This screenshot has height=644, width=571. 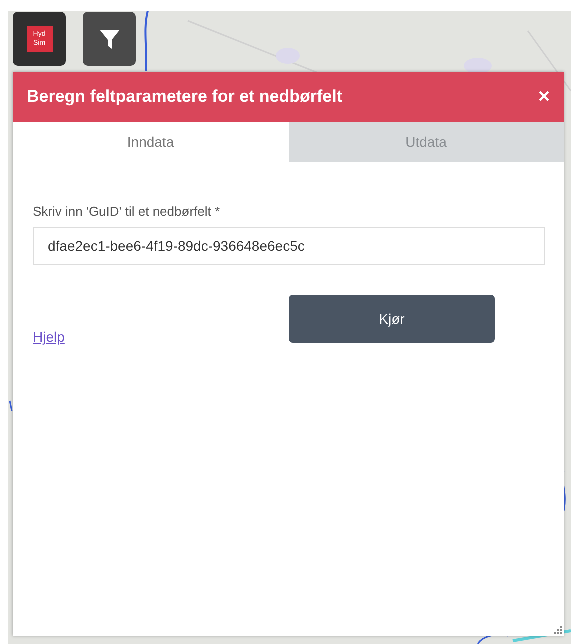 I want to click on guid-input-field: dfae2ec1-bee6-4f19-89dc-936648e6ec5c, so click(x=289, y=246).